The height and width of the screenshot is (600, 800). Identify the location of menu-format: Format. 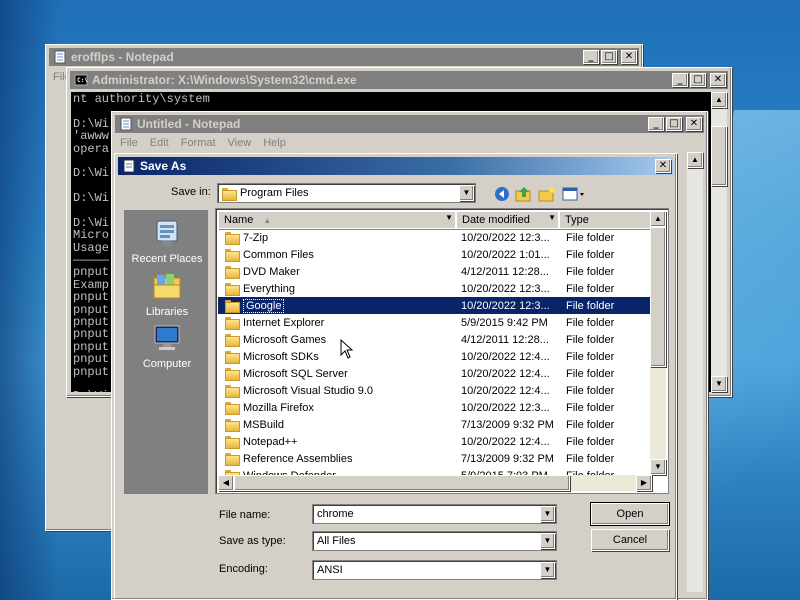
(198, 143).